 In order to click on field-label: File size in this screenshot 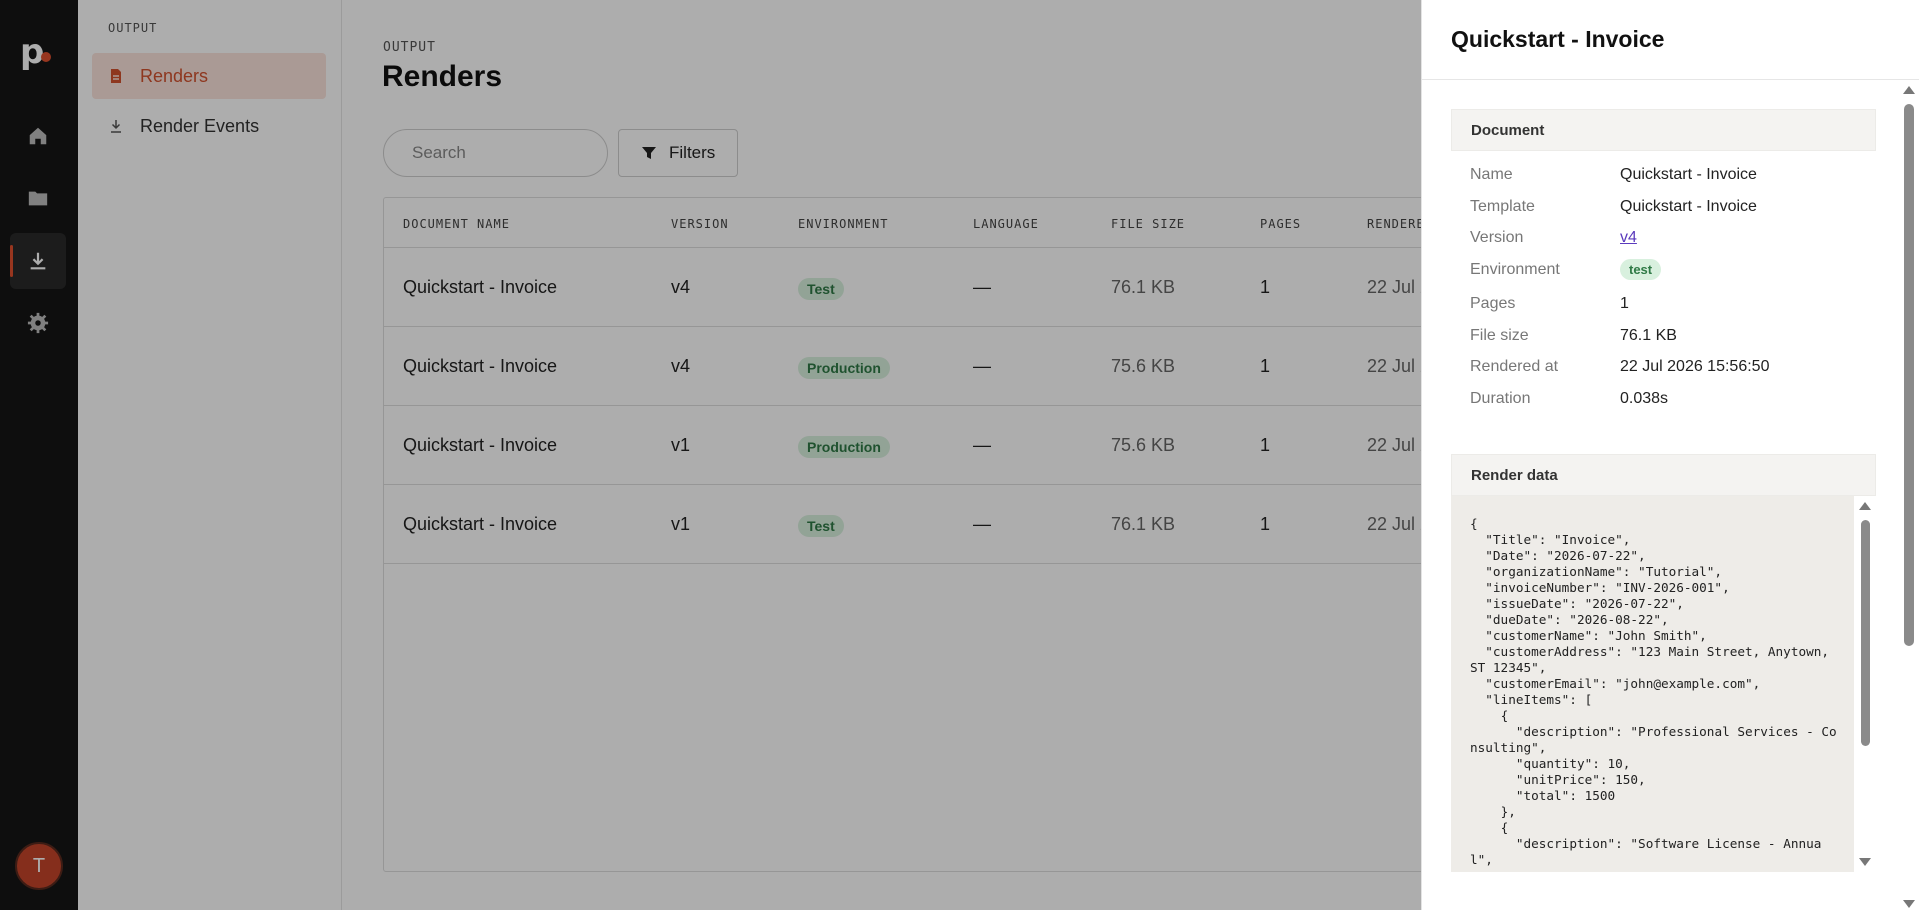, I will do `click(1499, 335)`.